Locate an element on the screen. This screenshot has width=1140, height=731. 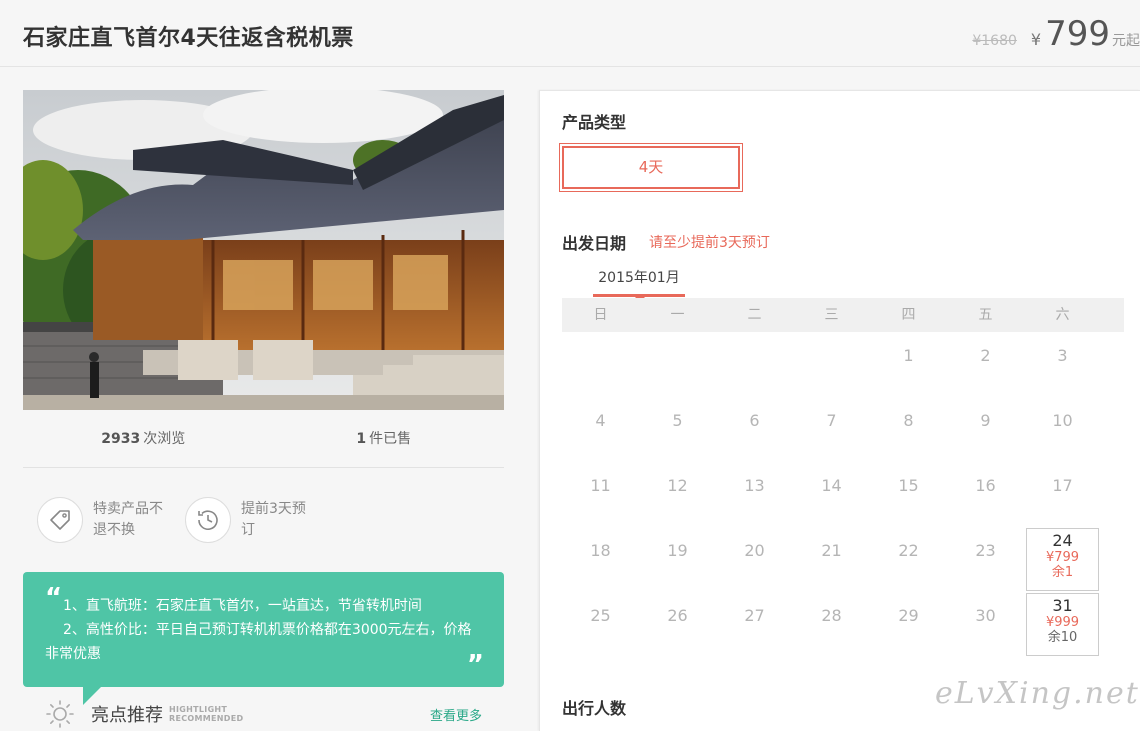
views-stat: 2933 次浏览 is located at coordinates (143, 438).